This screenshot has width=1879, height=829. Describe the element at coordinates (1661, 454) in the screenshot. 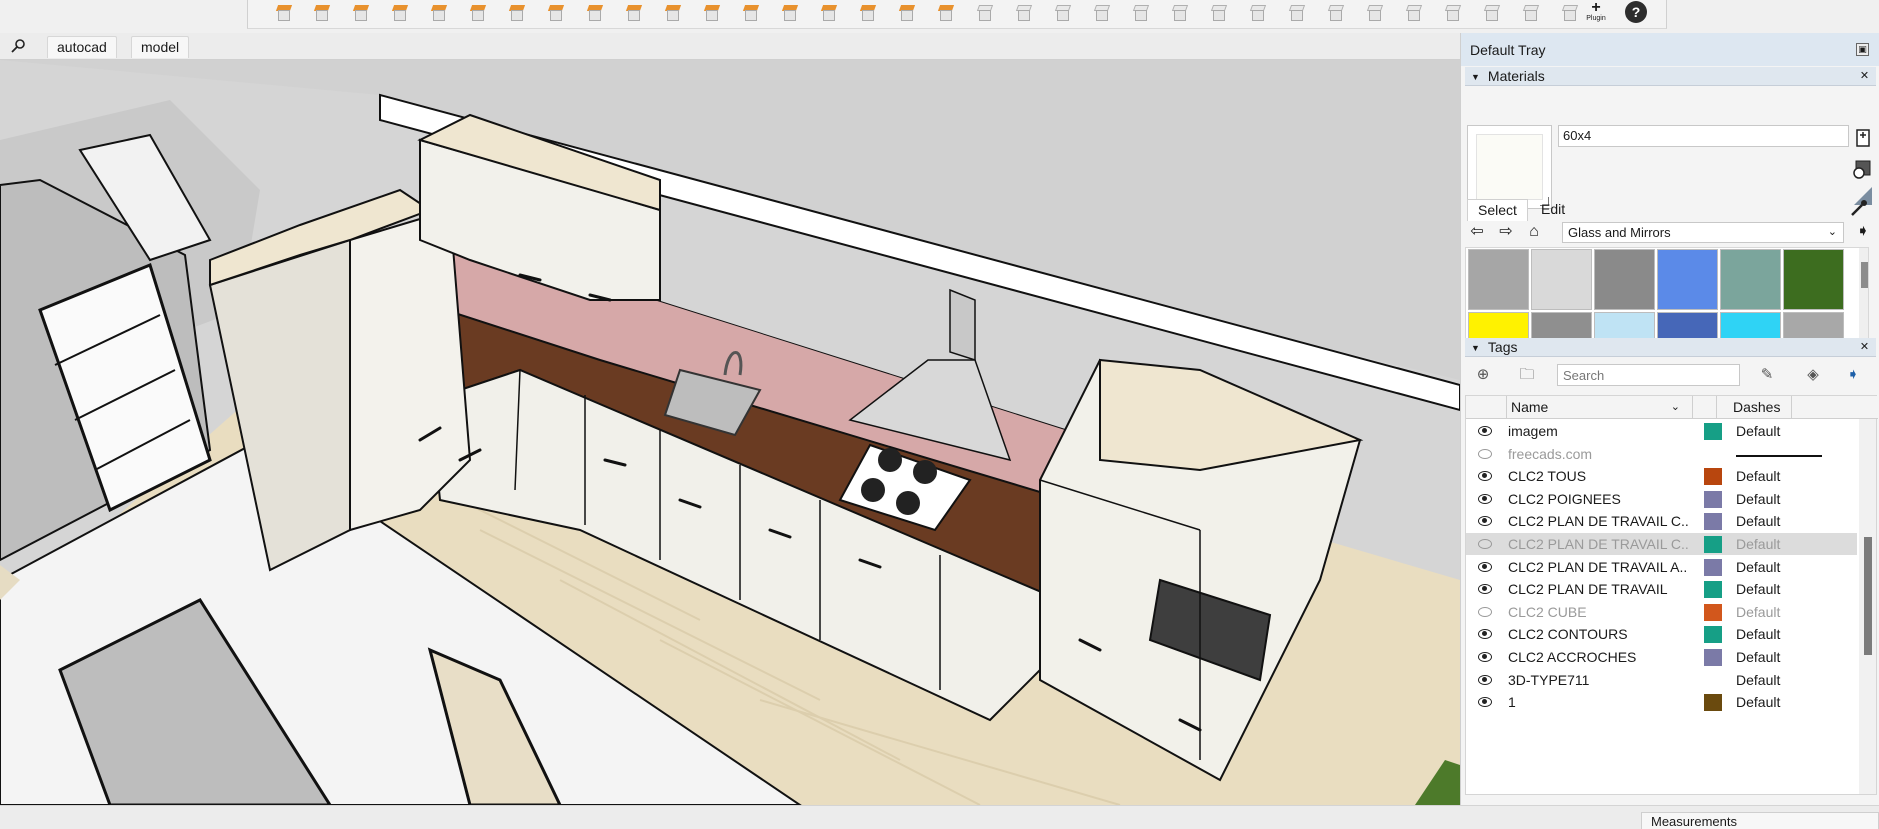

I see `tag-row: freecads.com` at that location.